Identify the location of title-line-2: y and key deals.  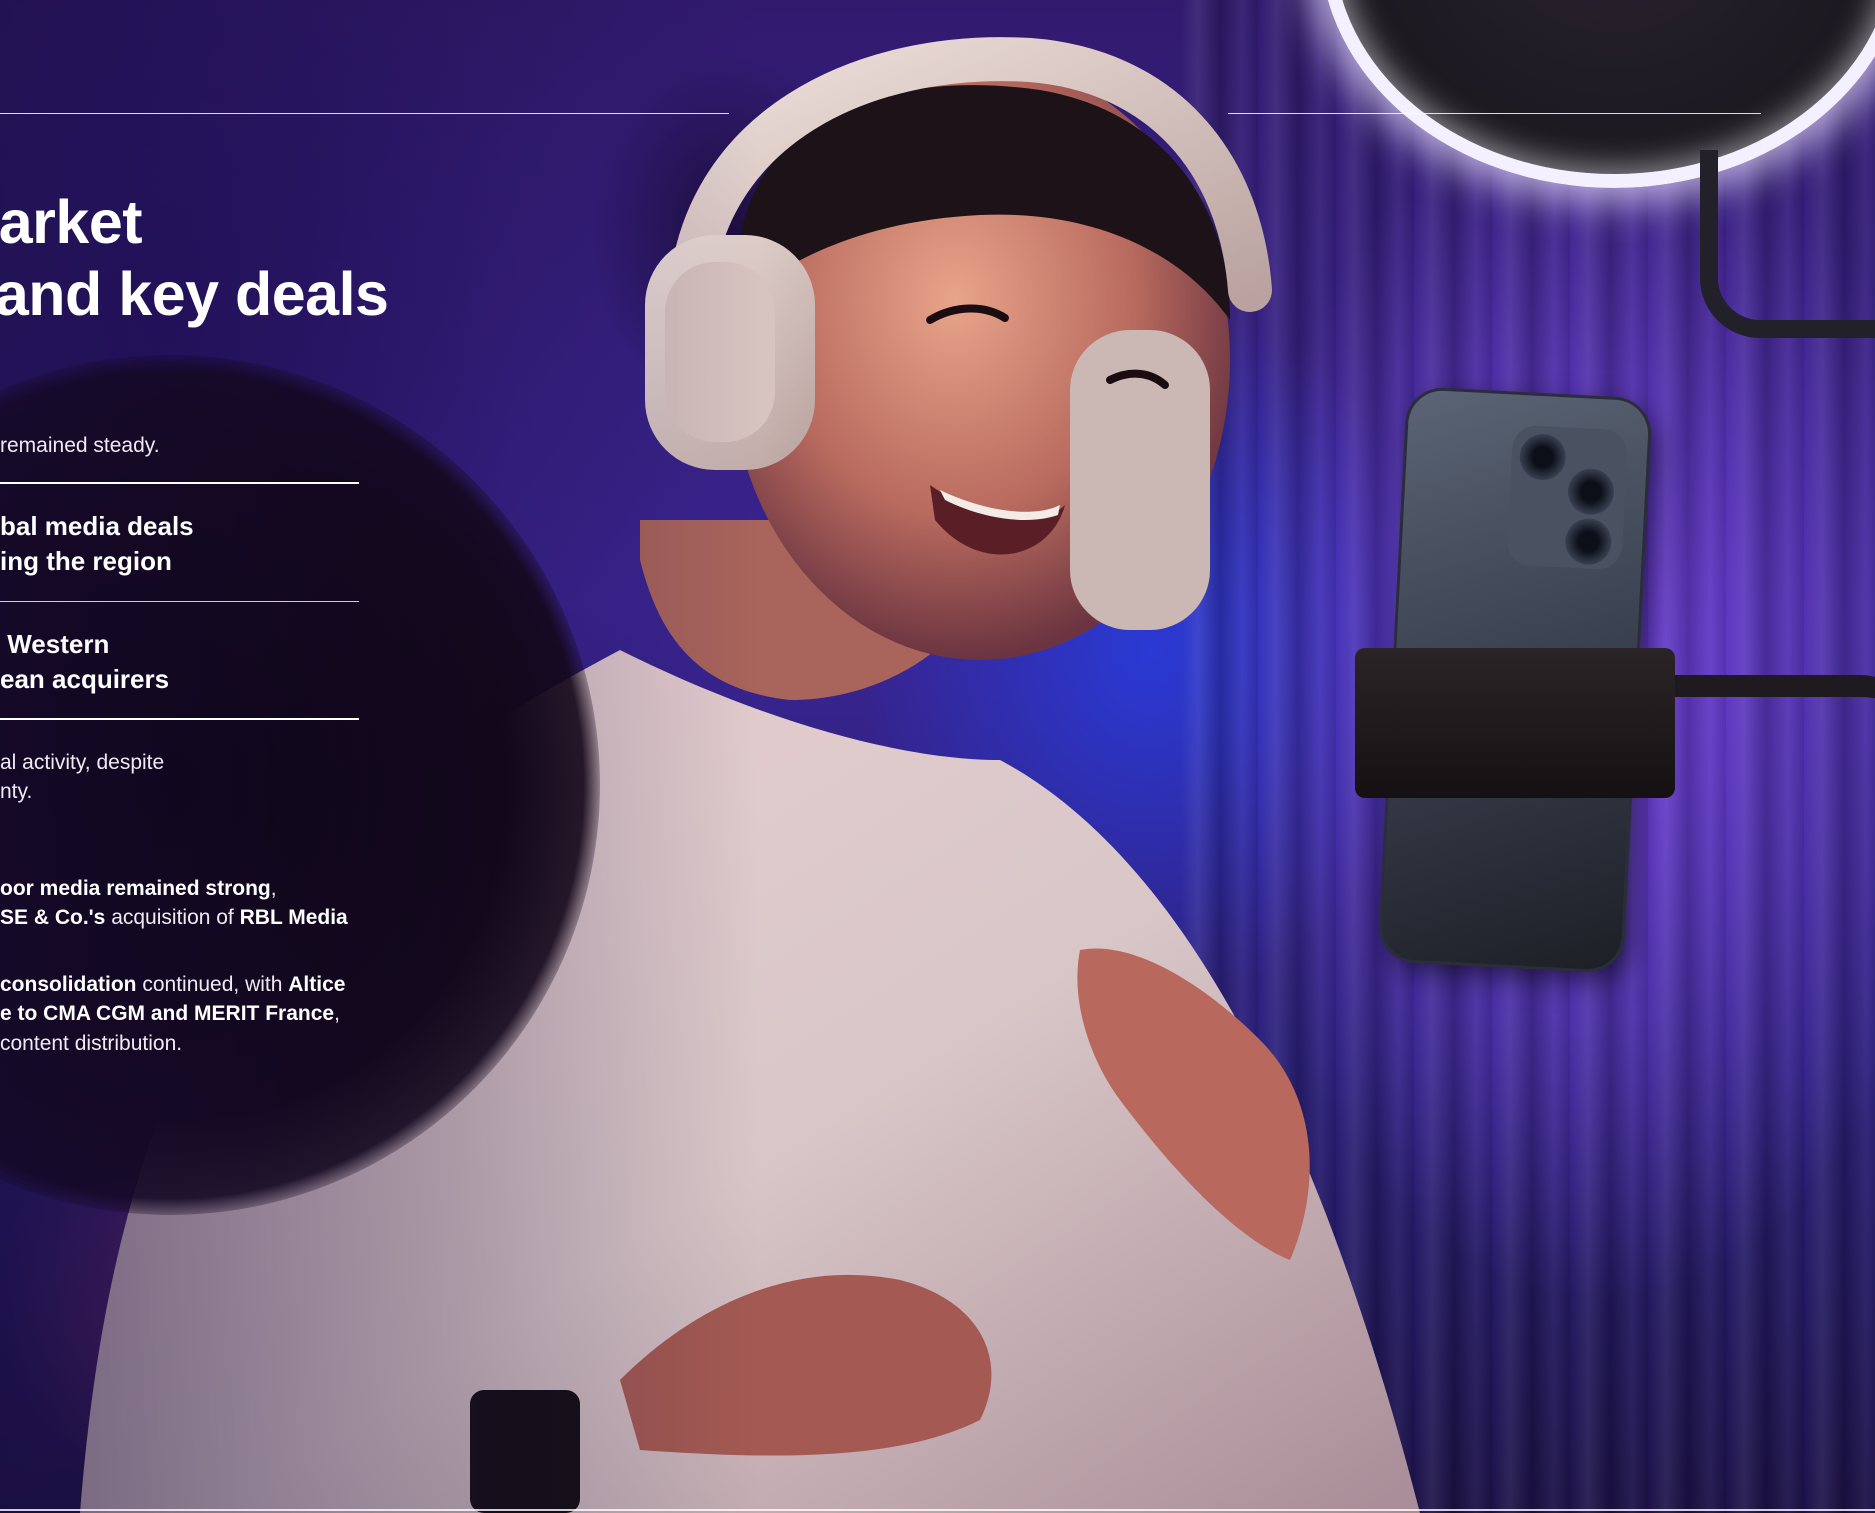
(194, 294).